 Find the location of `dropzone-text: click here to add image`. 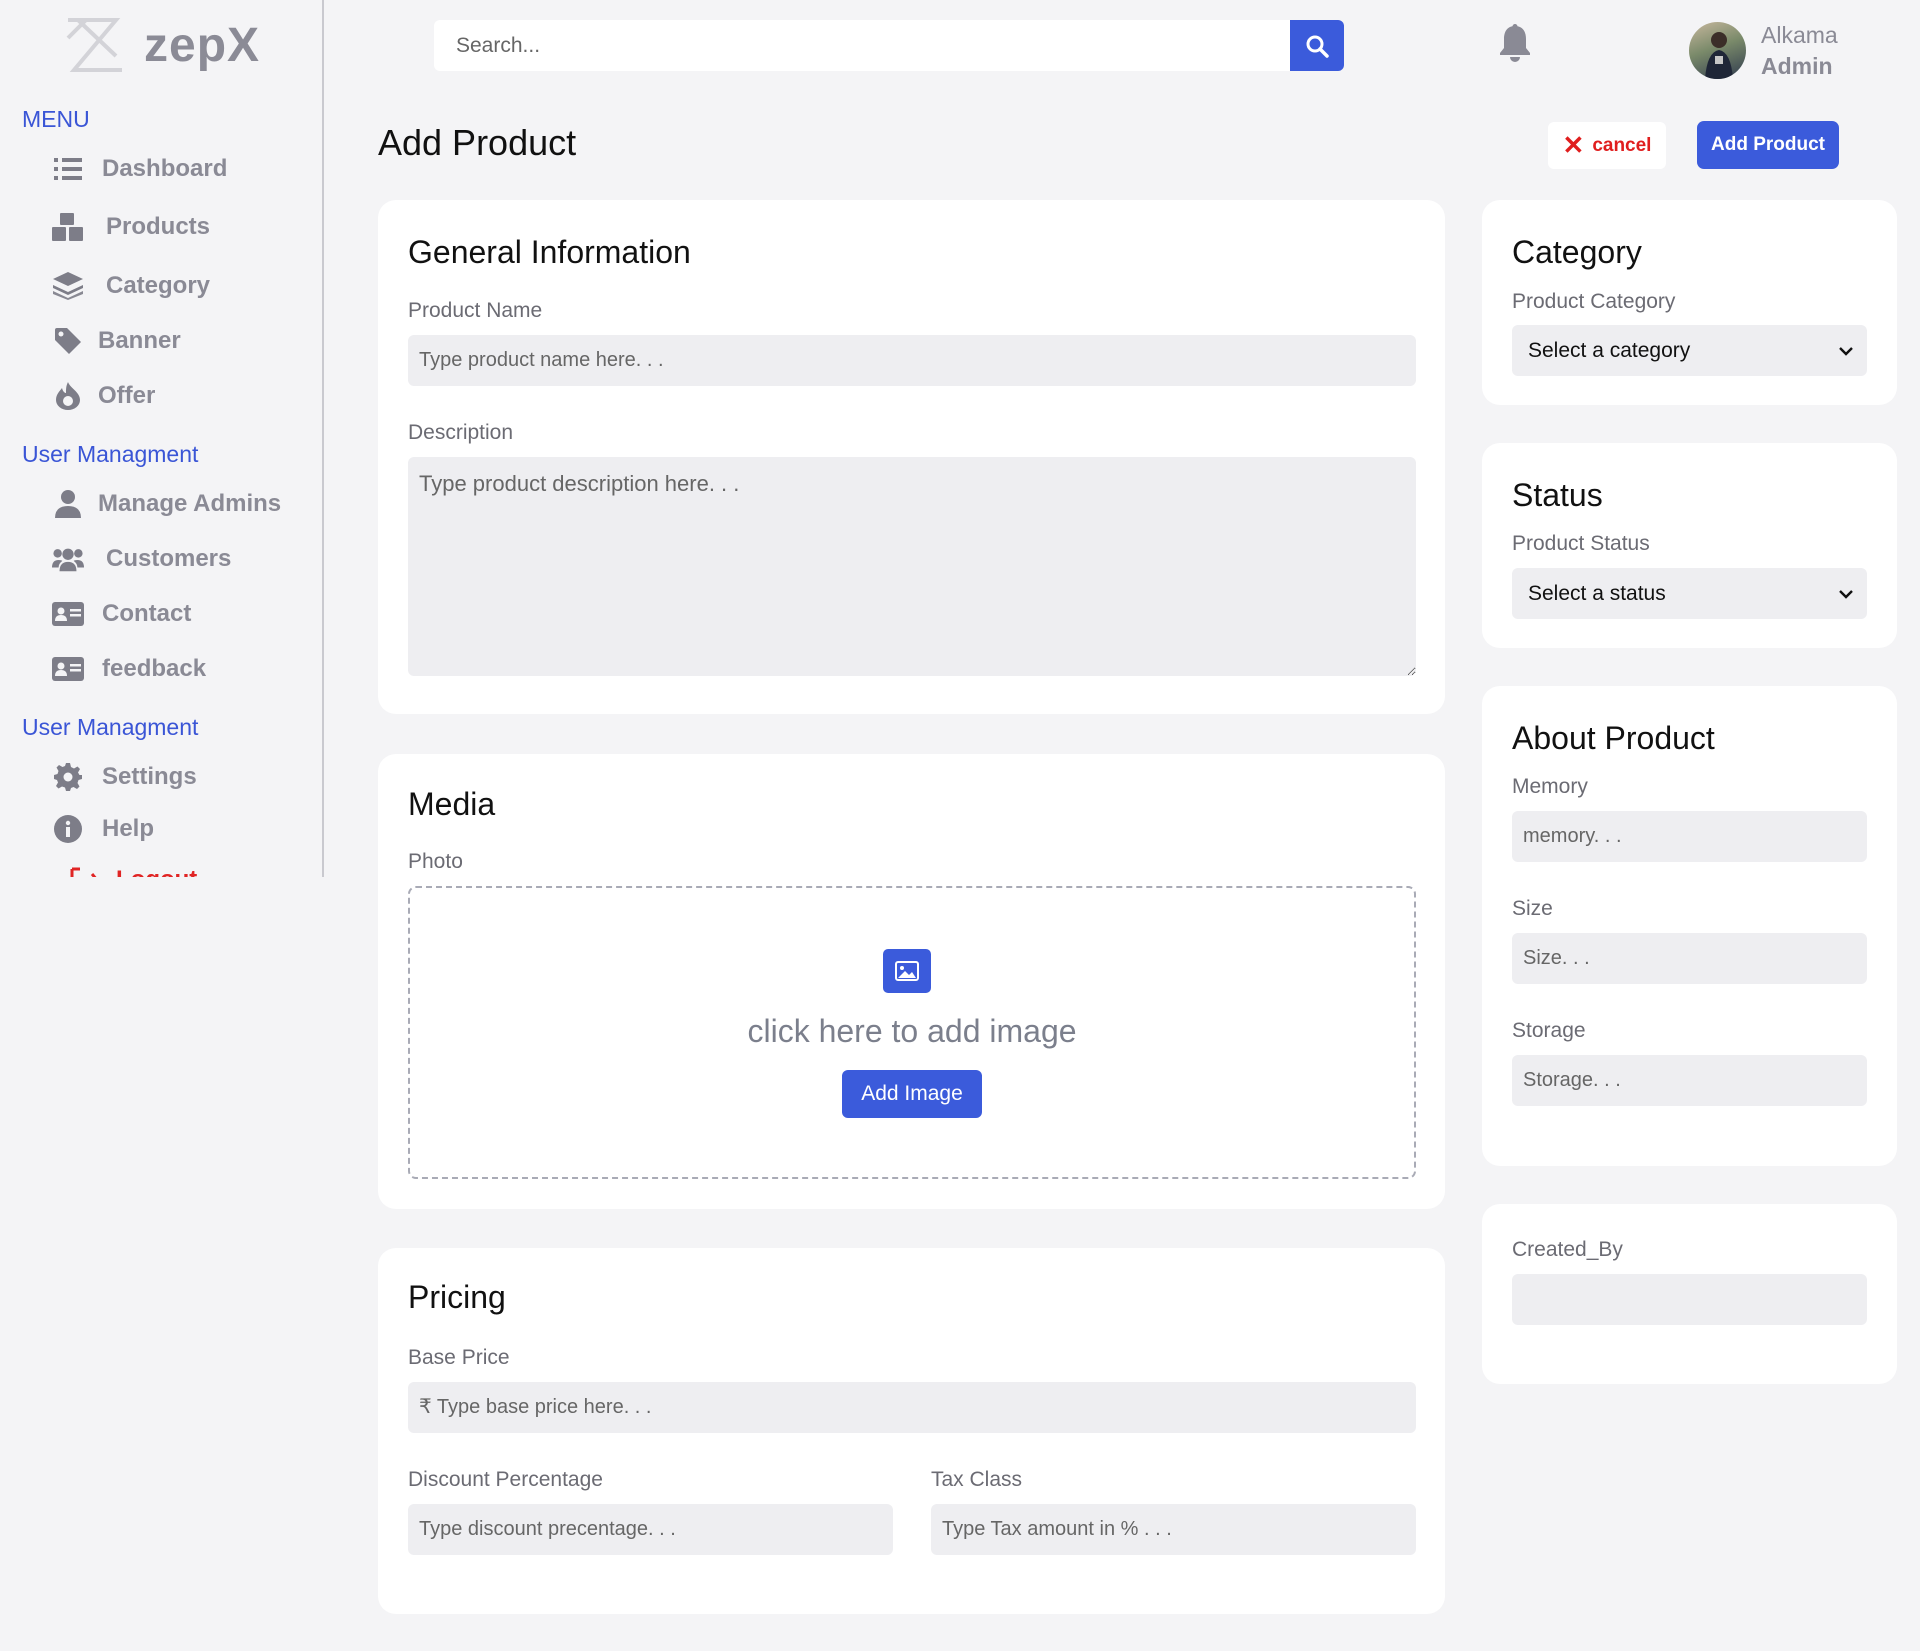

dropzone-text: click here to add image is located at coordinates (912, 1031).